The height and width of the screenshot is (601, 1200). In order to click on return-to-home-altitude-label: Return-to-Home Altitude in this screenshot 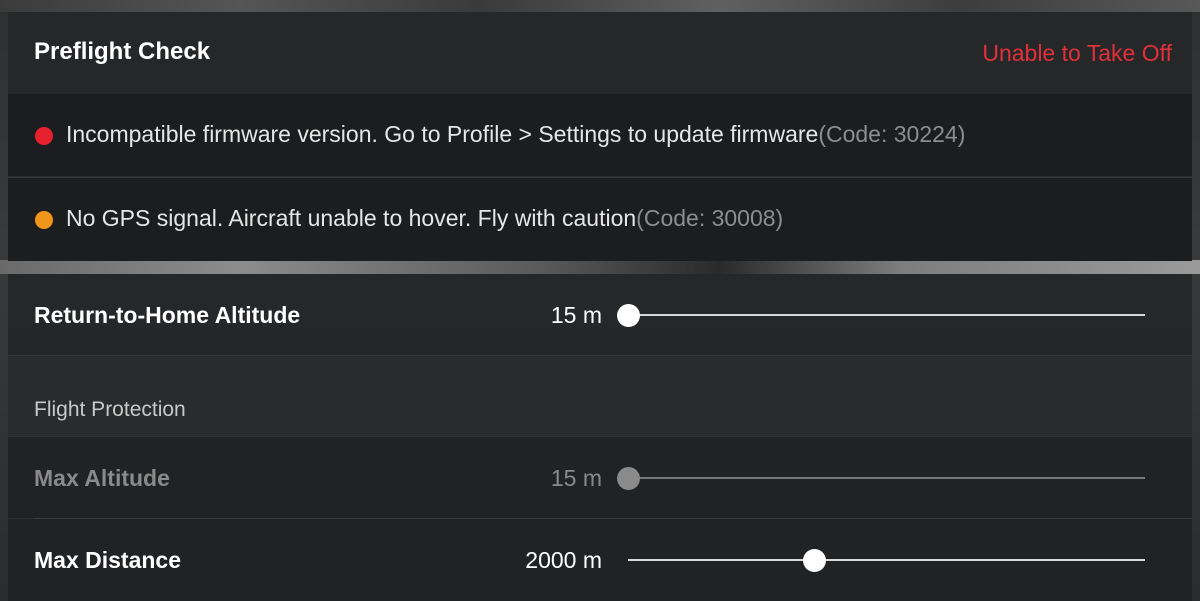, I will do `click(167, 315)`.